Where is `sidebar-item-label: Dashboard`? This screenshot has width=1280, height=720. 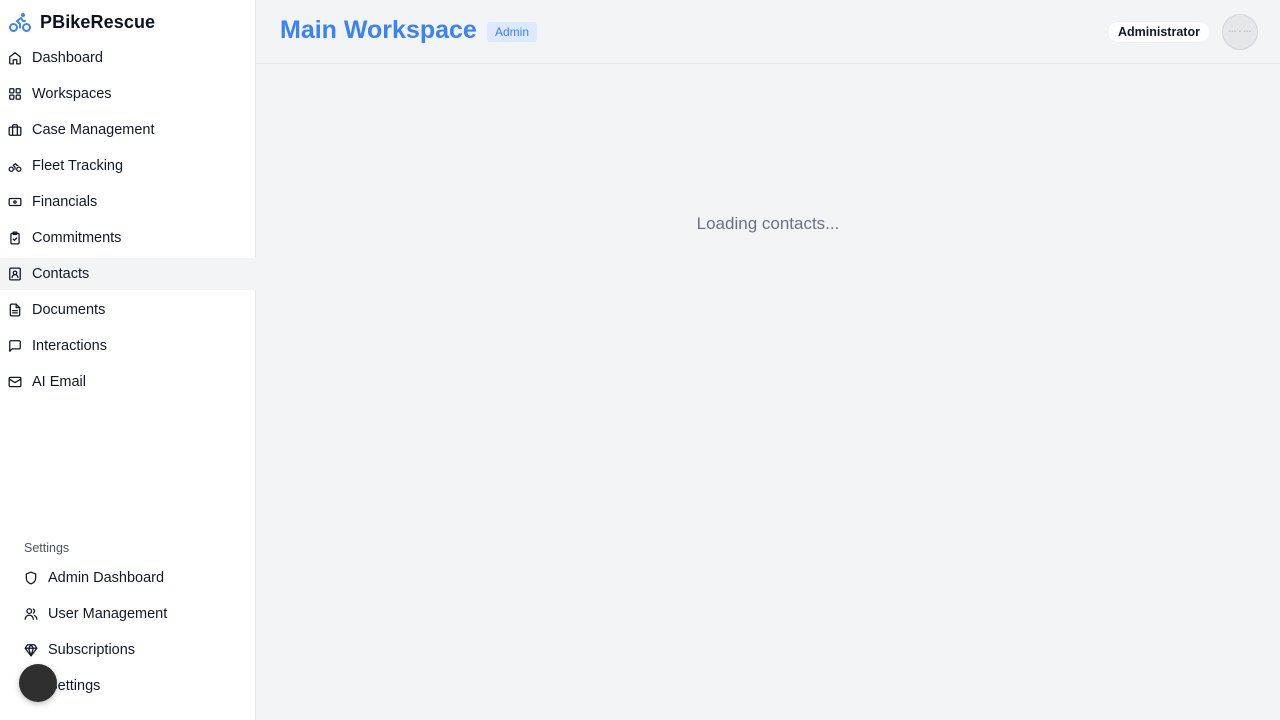 sidebar-item-label: Dashboard is located at coordinates (67, 58).